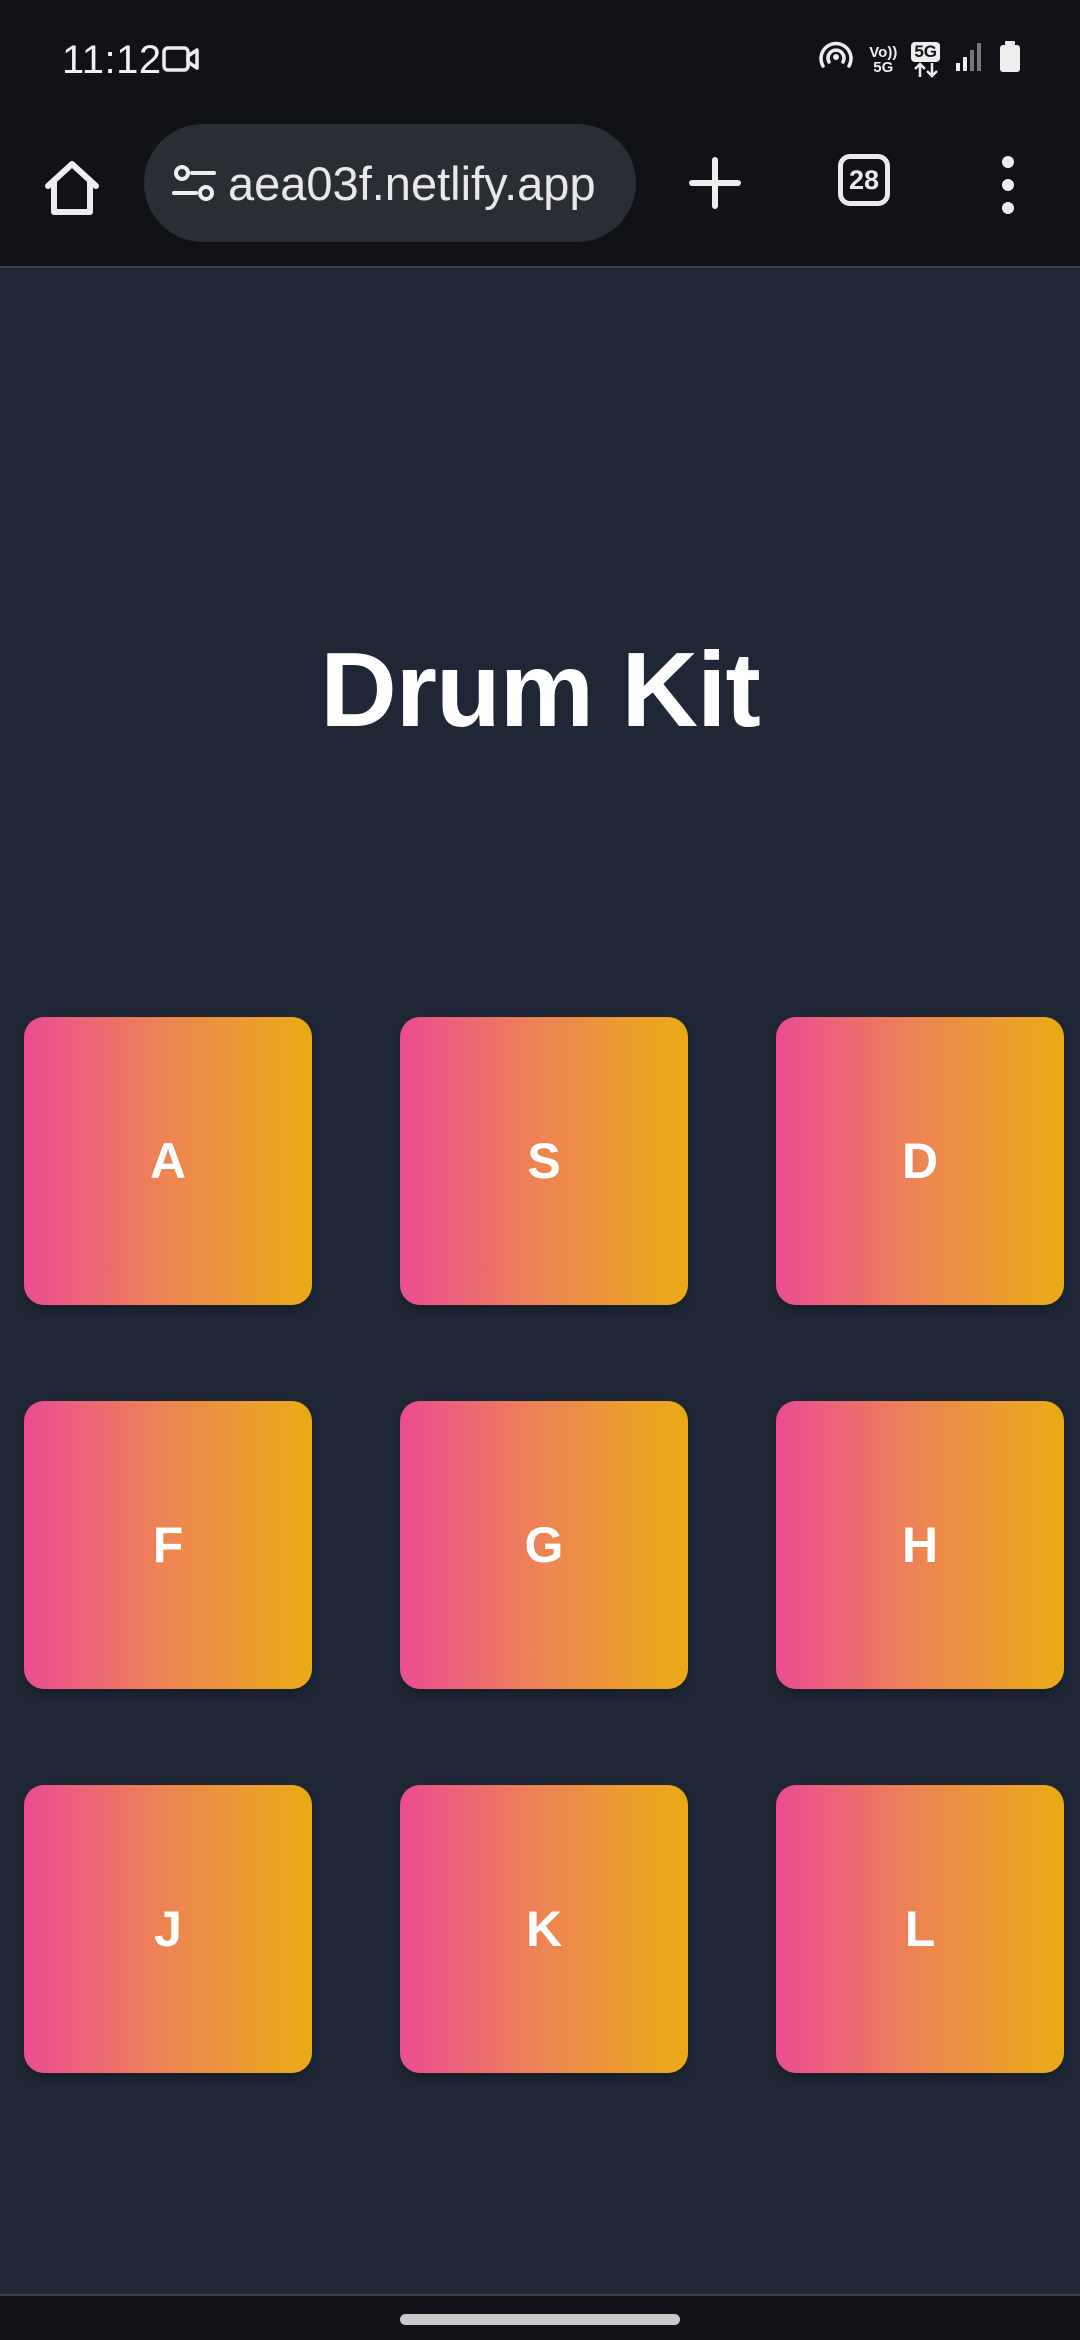 This screenshot has height=2340, width=1080. I want to click on drum-pad-g: G, so click(544, 1545).